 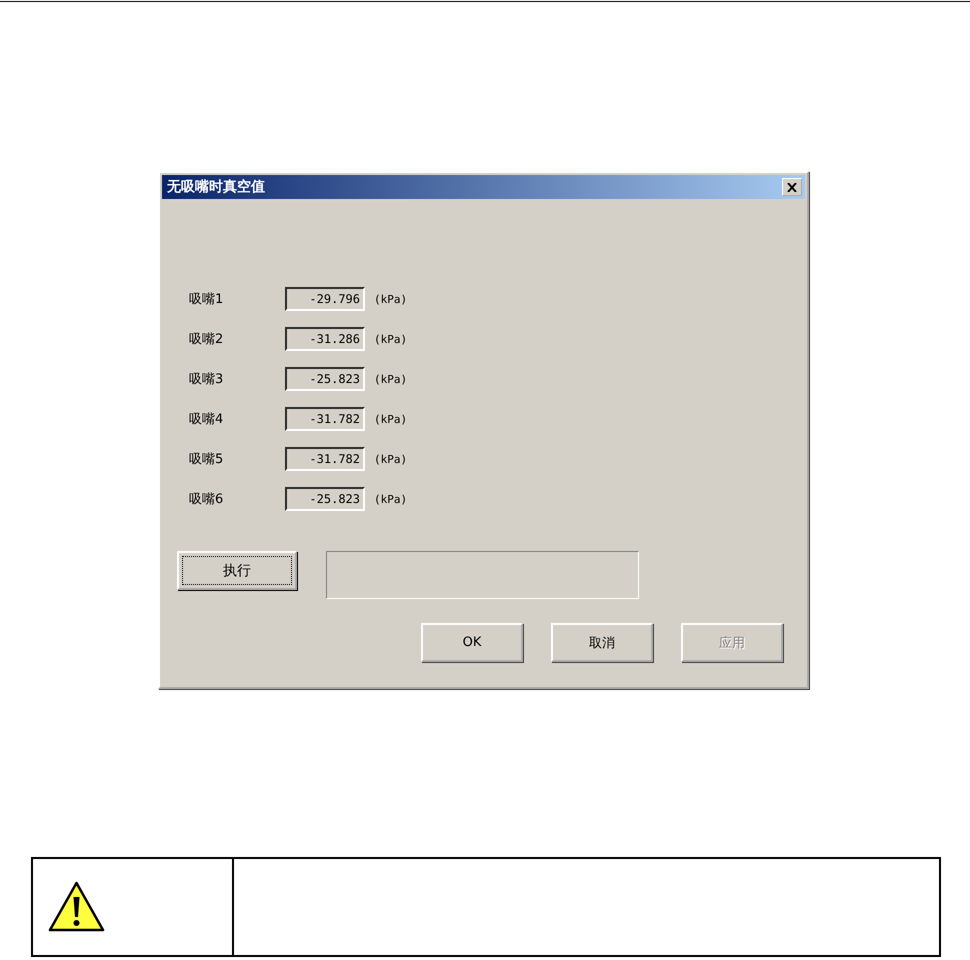 I want to click on nozzle-label: 吸嘴5, so click(x=206, y=459).